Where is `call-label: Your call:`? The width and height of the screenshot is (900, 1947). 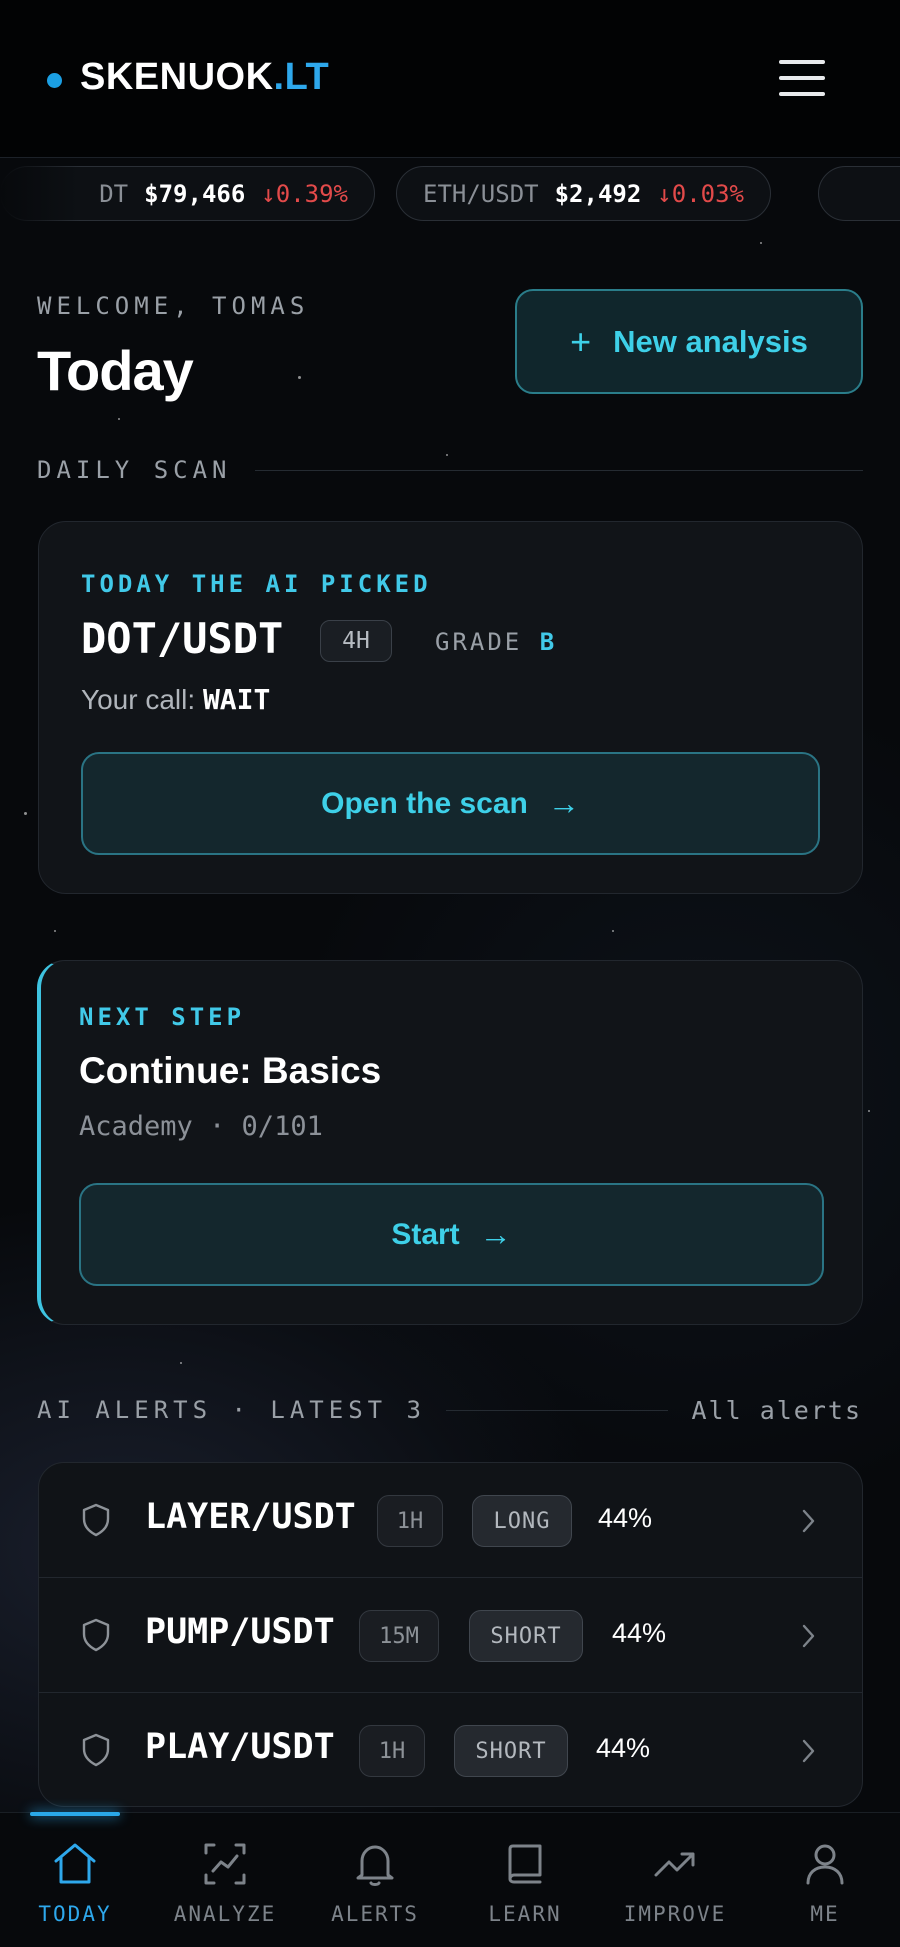
call-label: Your call: is located at coordinates (138, 699).